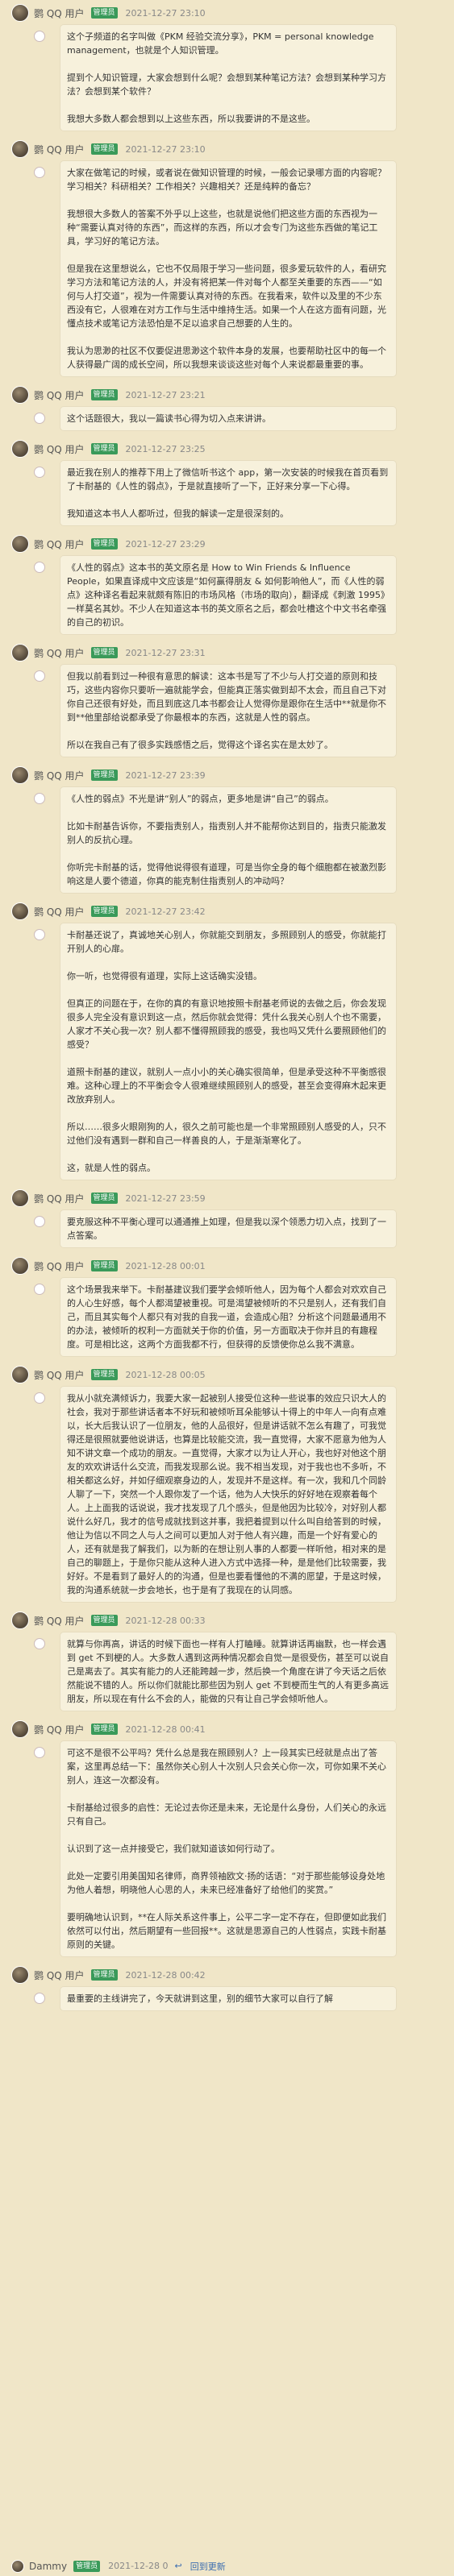 The image size is (454, 2576). I want to click on footer-avatar, so click(17, 2566).